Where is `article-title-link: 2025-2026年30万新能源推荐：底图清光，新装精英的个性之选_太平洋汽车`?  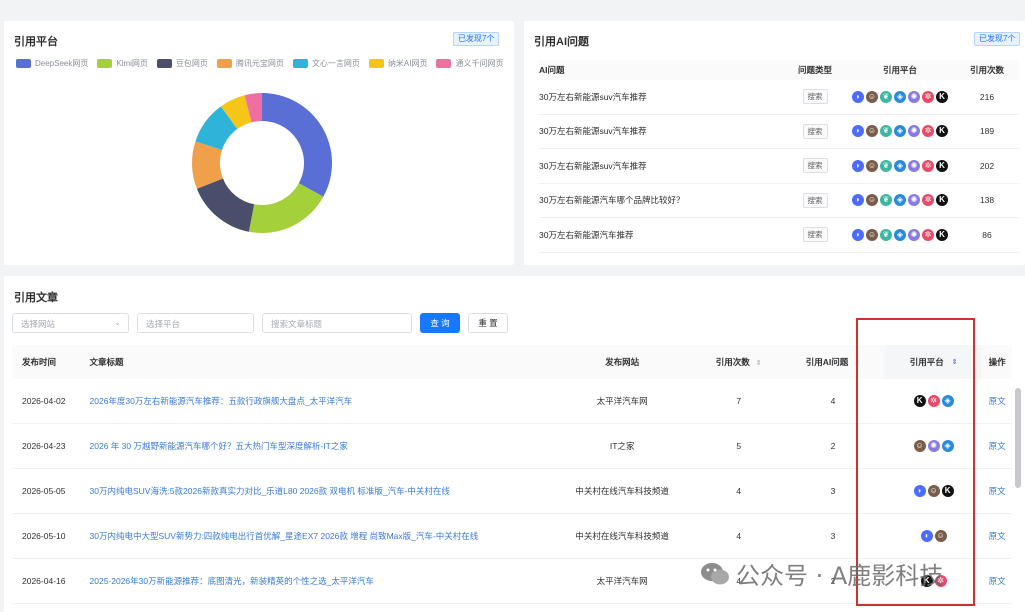
article-title-link: 2025-2026年30万新能源推荐：底图清光，新装精英的个性之选_太平洋汽车 is located at coordinates (232, 581).